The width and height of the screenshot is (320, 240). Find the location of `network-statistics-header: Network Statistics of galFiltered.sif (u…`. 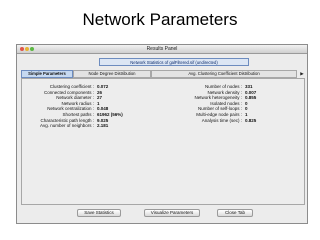

network-statistics-header: Network Statistics of galFiltered.sif (u… is located at coordinates (174, 62).